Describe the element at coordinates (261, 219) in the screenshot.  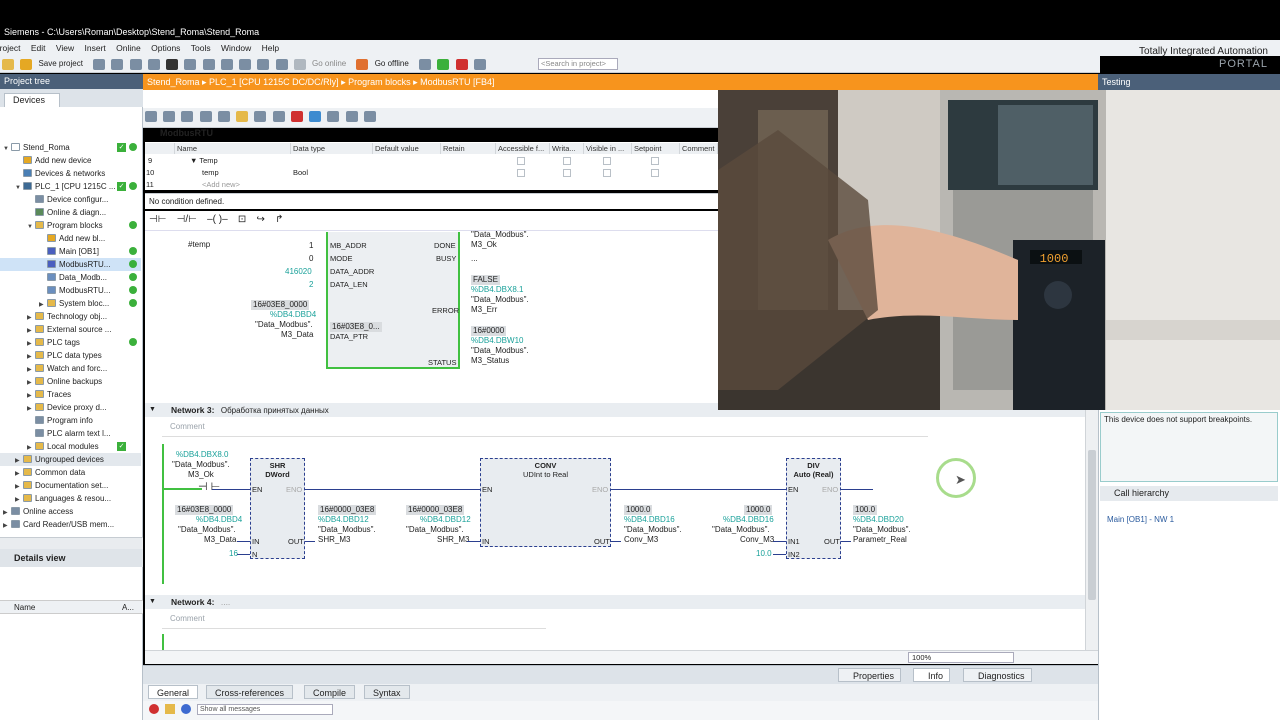
I see `open-branch-icon: ↪` at that location.